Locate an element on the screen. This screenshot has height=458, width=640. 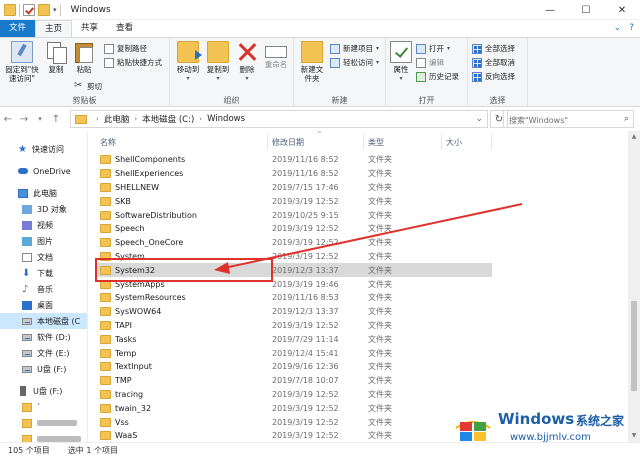
rename-button: 重命名 is located at coordinates (276, 55).